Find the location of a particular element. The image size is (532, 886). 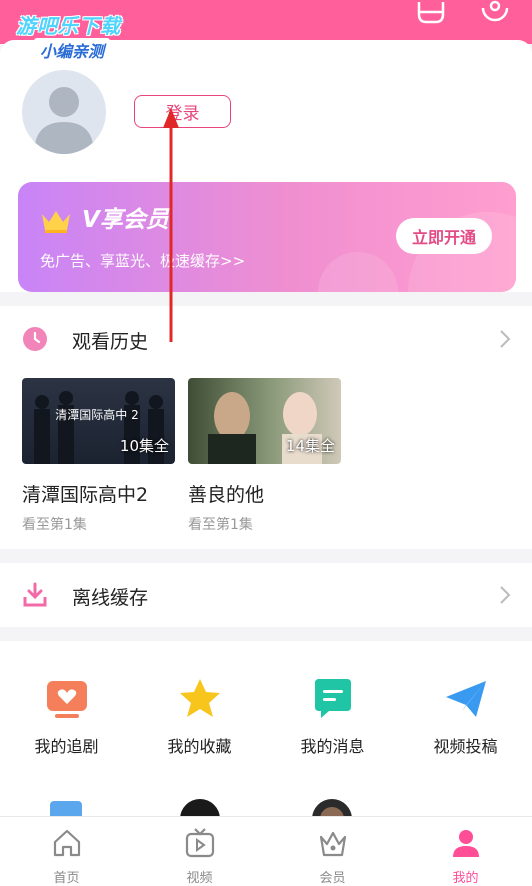

profile-photo-icon is located at coordinates (332, 808).